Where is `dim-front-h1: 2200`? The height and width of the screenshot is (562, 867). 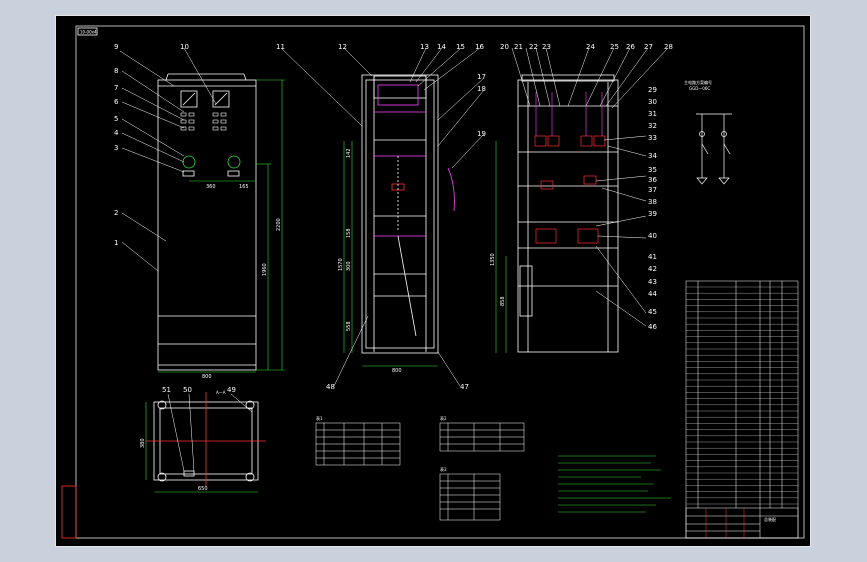 dim-front-h1: 2200 is located at coordinates (279, 224).